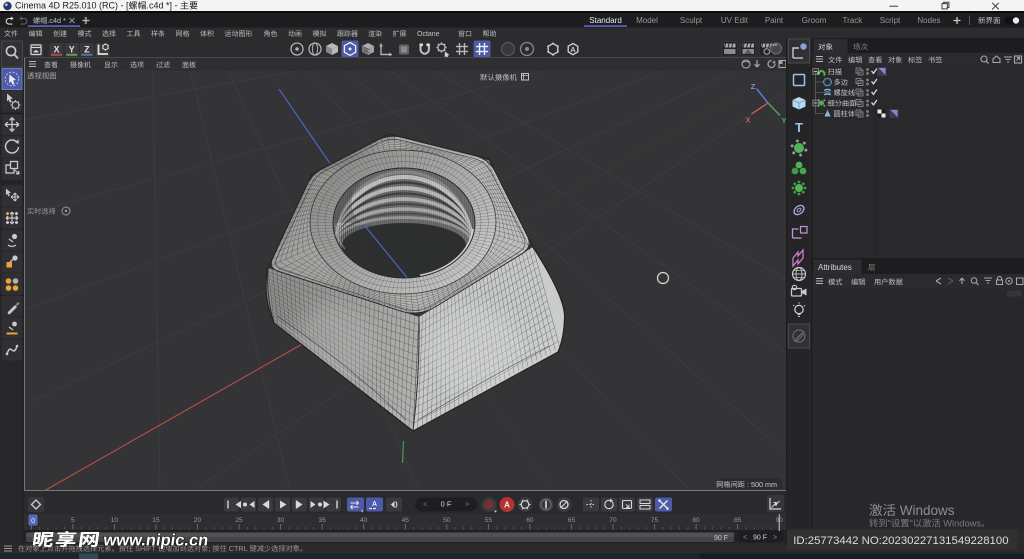  What do you see at coordinates (156, 520) in the screenshot?
I see `svg-text: 15` at bounding box center [156, 520].